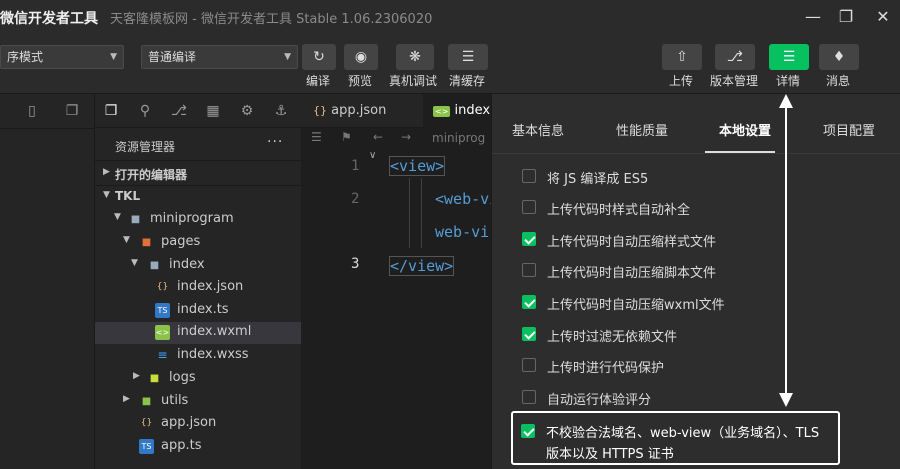  I want to click on code-line: <view>, so click(417, 166).